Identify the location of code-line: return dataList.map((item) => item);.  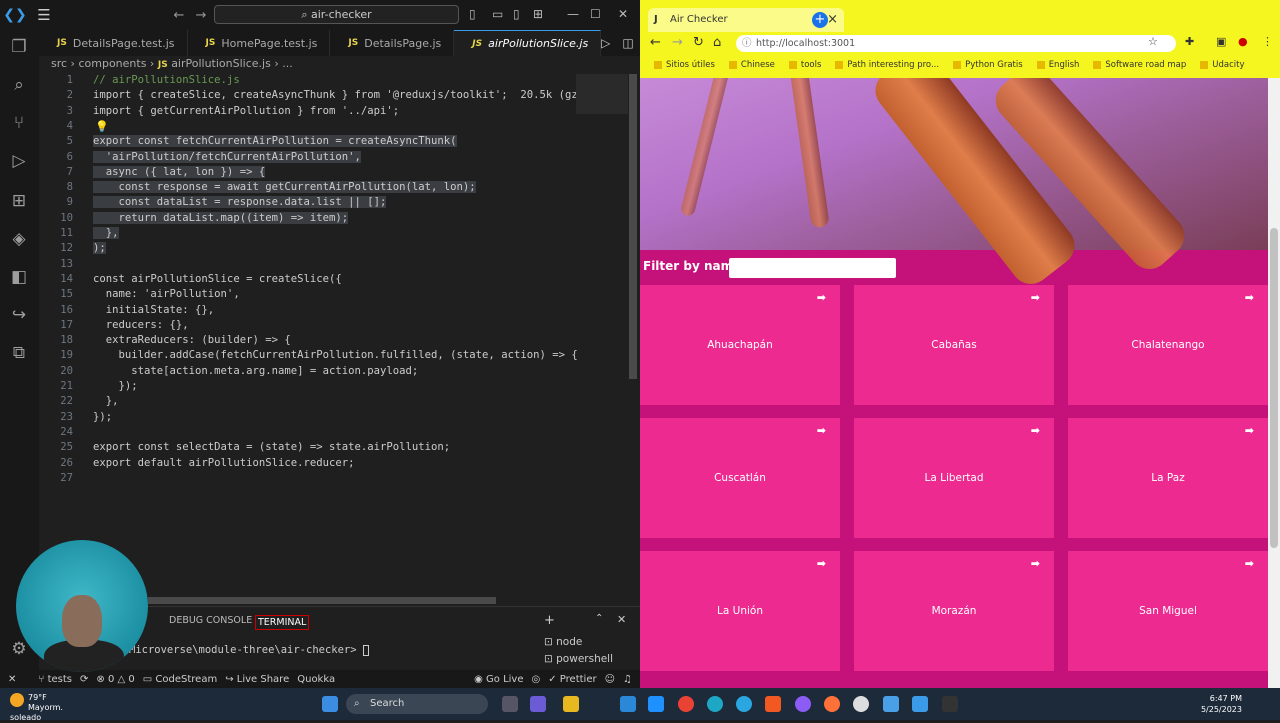
(221, 217).